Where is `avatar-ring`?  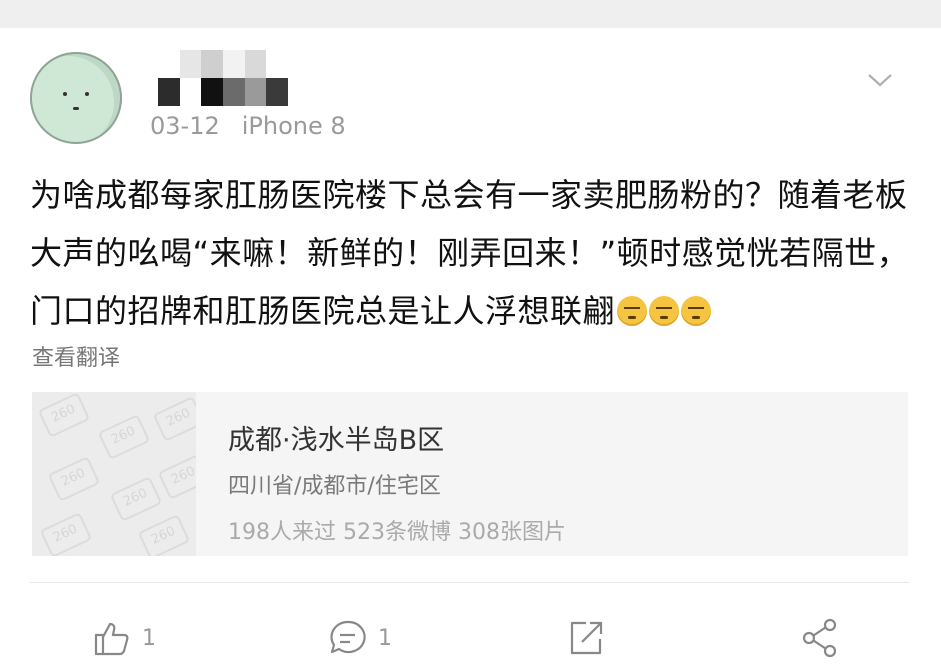
avatar-ring is located at coordinates (76, 98).